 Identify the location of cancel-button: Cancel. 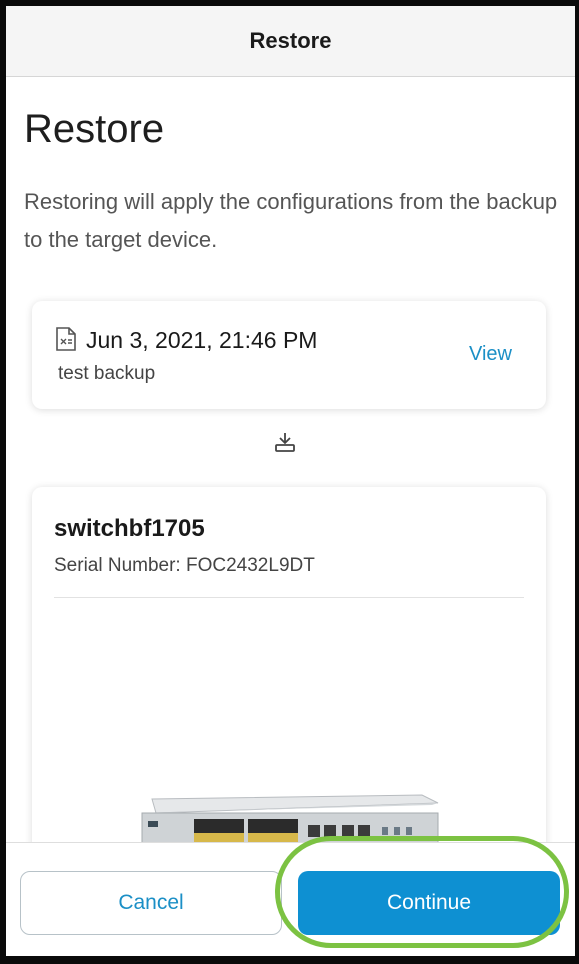
(151, 903).